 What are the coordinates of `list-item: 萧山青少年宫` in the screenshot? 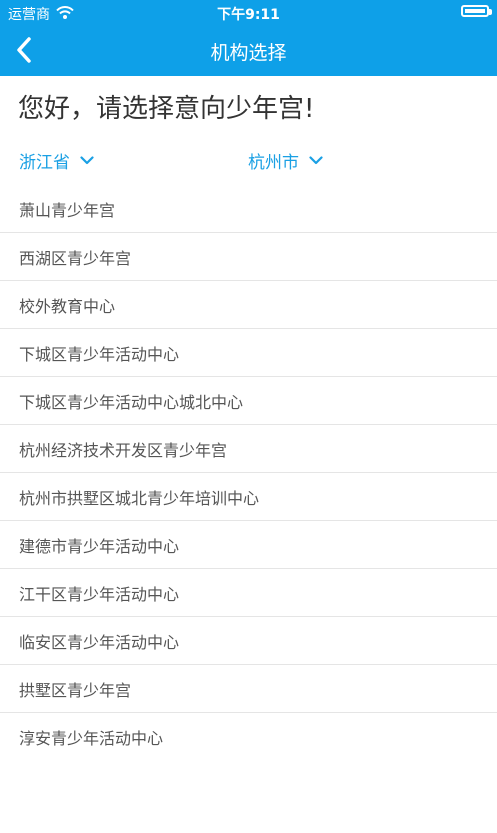 It's located at (248, 209).